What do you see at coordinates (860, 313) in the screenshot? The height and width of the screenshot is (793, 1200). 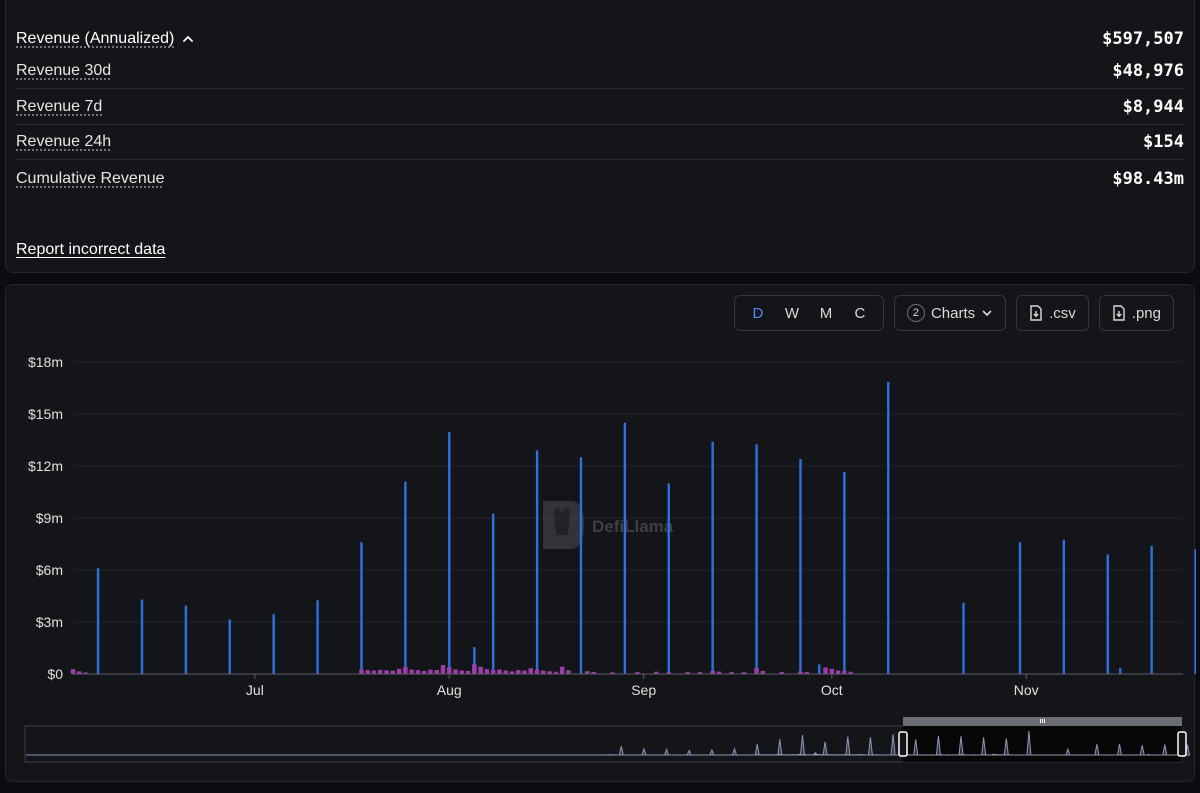 I see `granularity-cumulative-button: C` at bounding box center [860, 313].